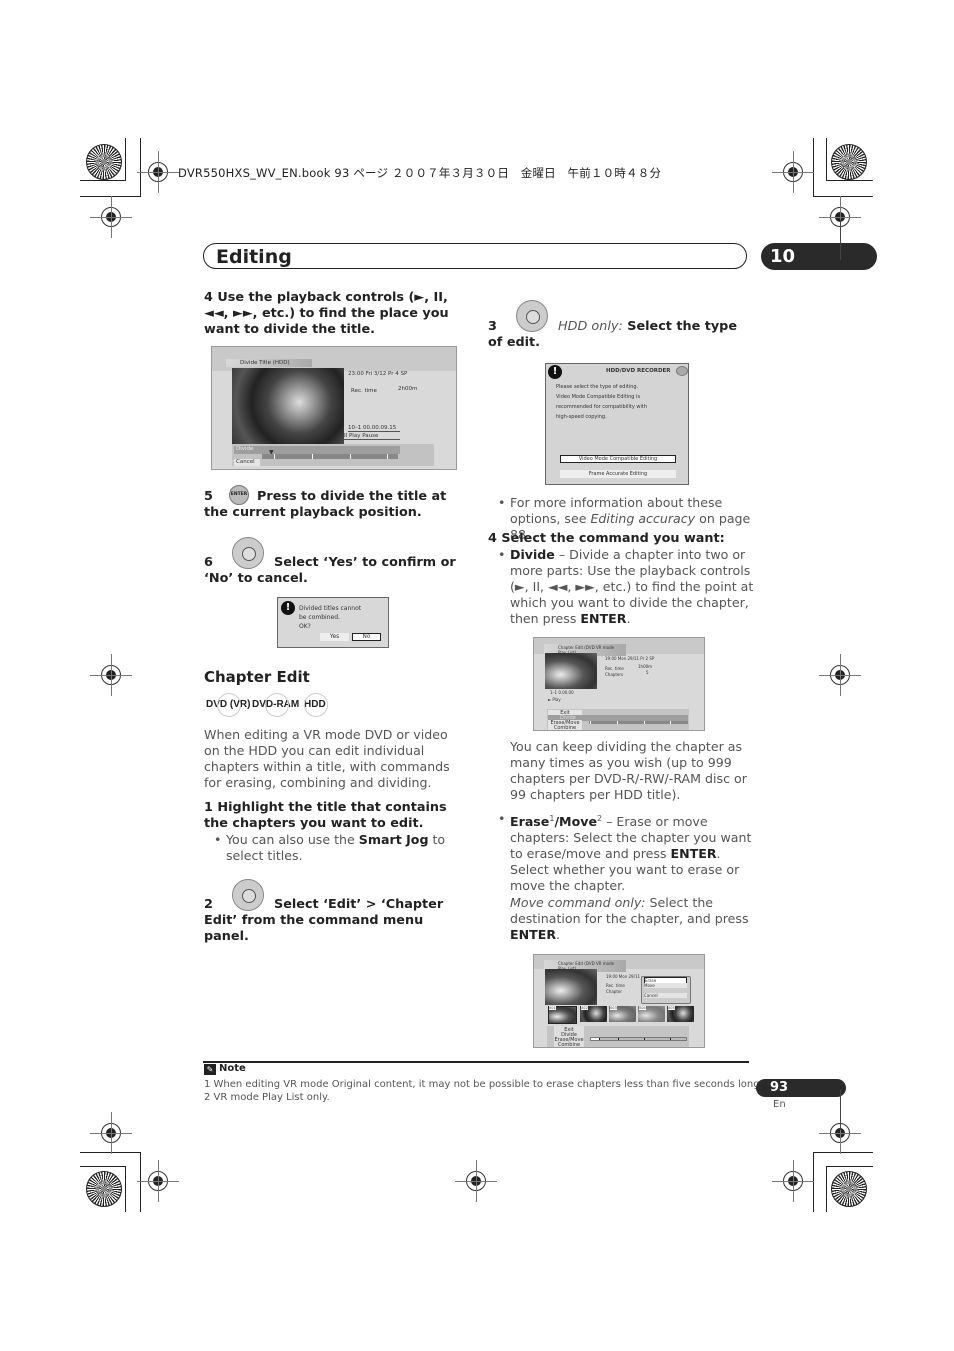 The image size is (954, 1351). I want to click on dialog-message-line: Please select the type of editing., so click(597, 387).